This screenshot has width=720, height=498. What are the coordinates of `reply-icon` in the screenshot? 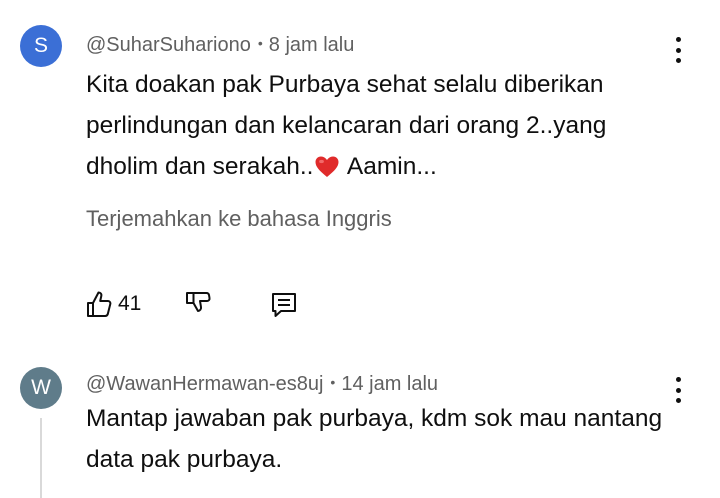 It's located at (284, 305).